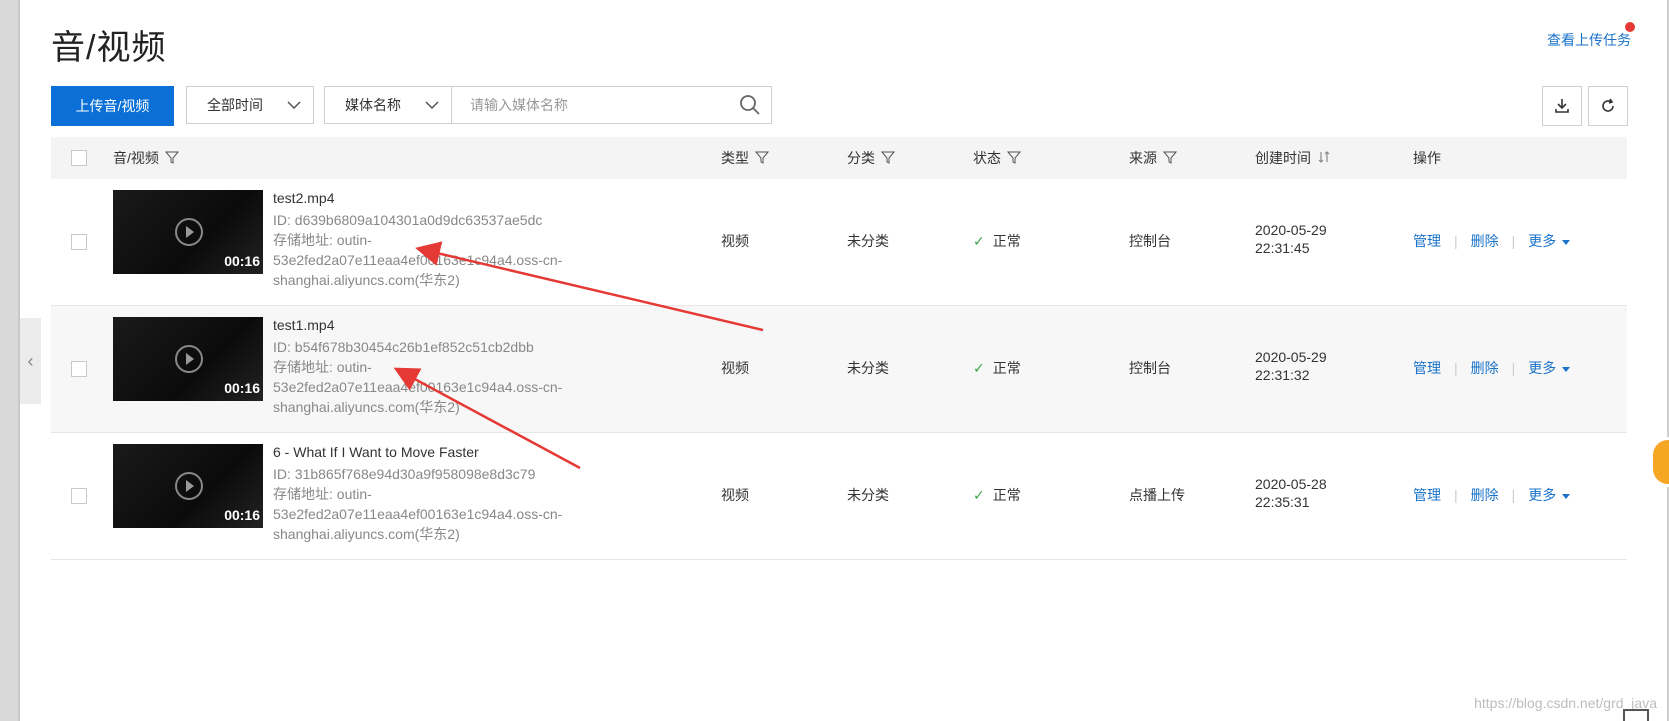  What do you see at coordinates (373, 105) in the screenshot?
I see `search-field-value: 媒体名称` at bounding box center [373, 105].